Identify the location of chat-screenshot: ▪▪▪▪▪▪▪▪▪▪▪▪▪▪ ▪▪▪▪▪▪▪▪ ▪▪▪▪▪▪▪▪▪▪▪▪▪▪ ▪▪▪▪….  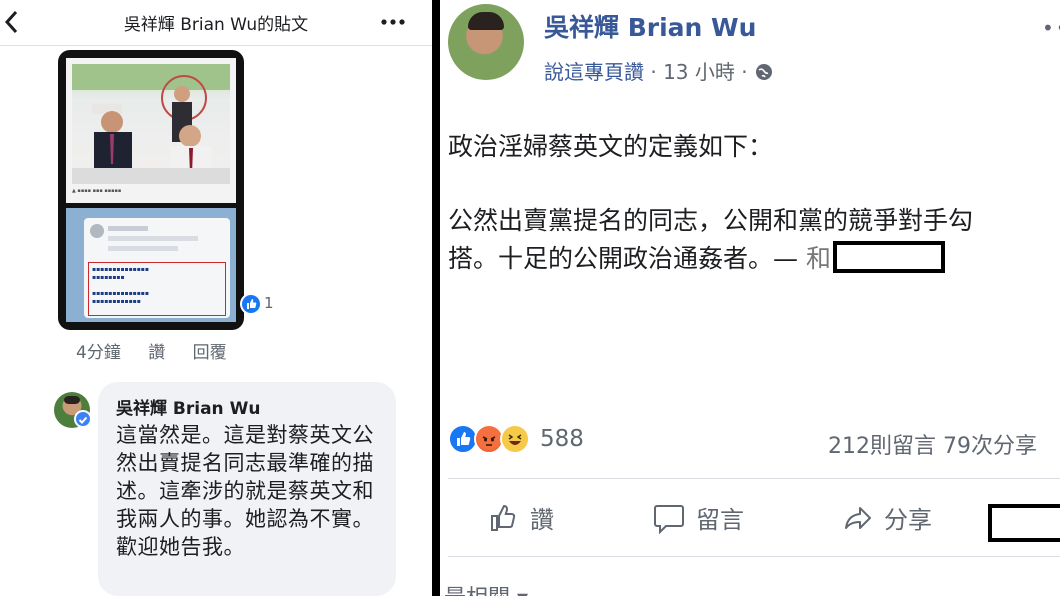
(151, 265).